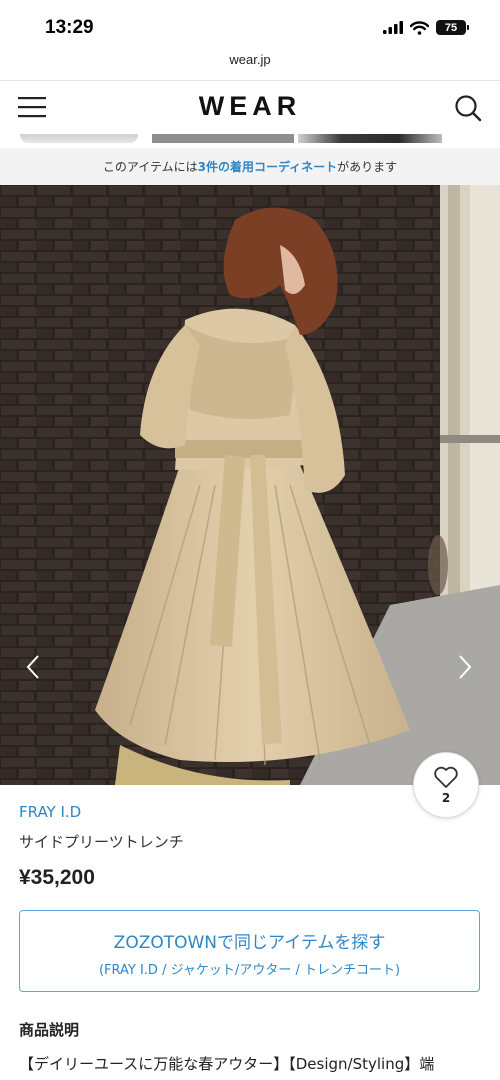 The height and width of the screenshot is (1080, 500). What do you see at coordinates (249, 943) in the screenshot?
I see `zozotown-button-label: ZOZOTOWNで同じアイテムを探す` at bounding box center [249, 943].